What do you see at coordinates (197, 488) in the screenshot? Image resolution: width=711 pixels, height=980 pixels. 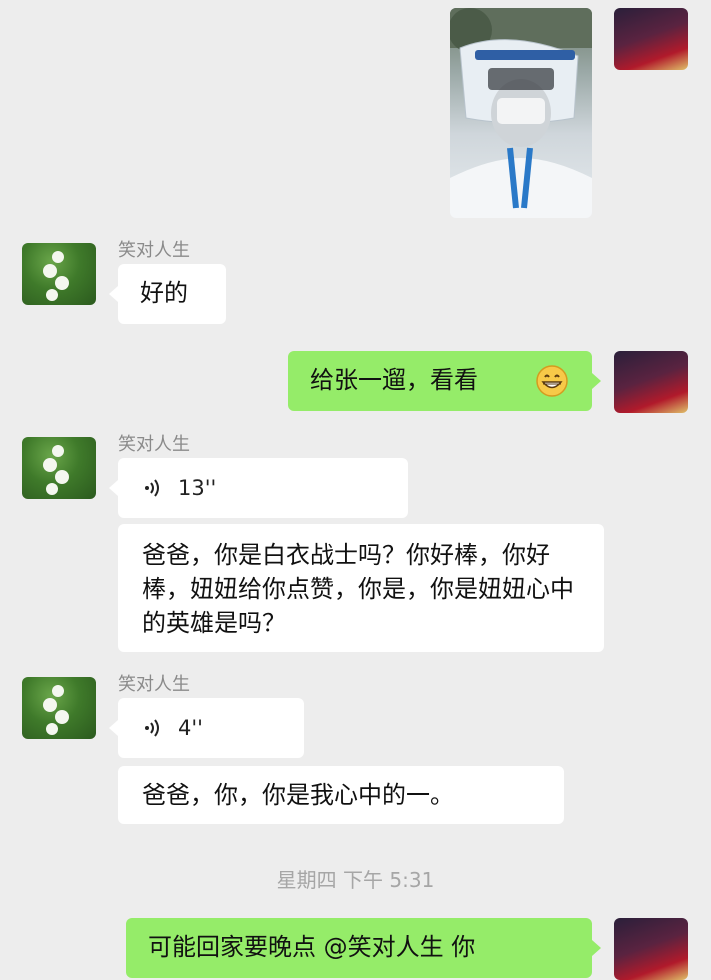 I see `voice-duration: 13''` at bounding box center [197, 488].